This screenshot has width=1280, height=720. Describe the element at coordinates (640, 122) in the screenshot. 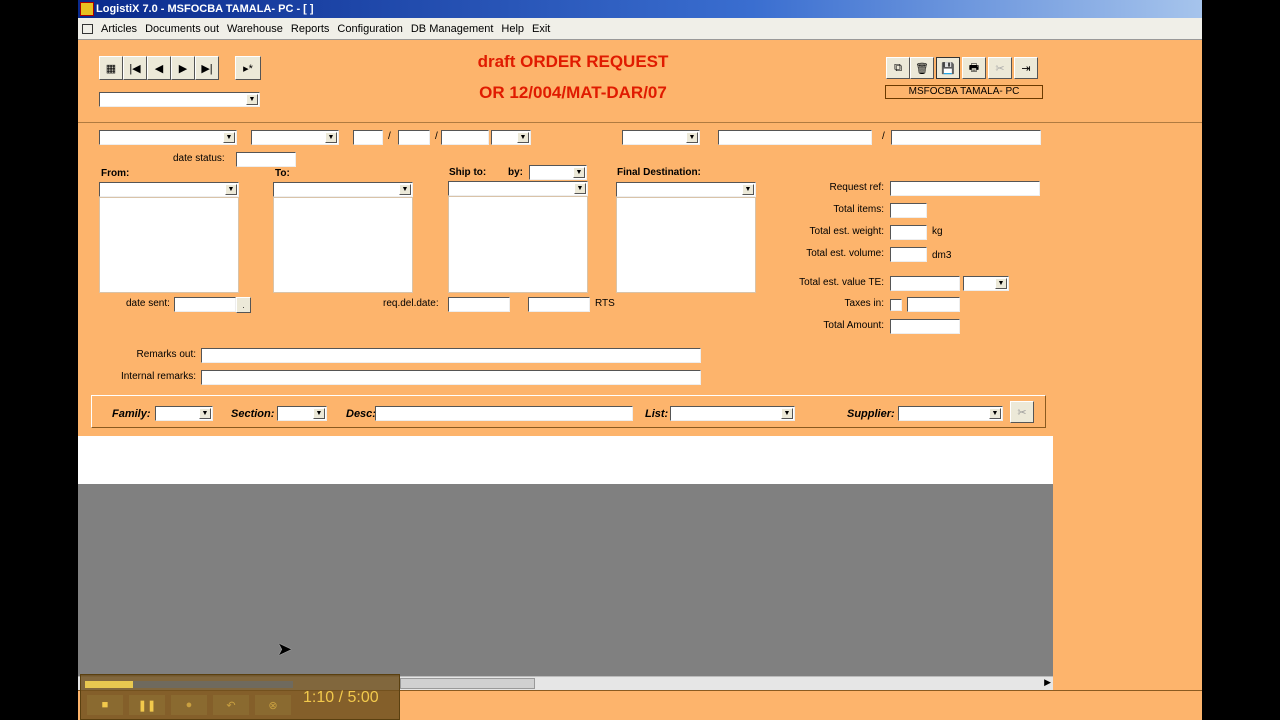

I see `divider` at that location.